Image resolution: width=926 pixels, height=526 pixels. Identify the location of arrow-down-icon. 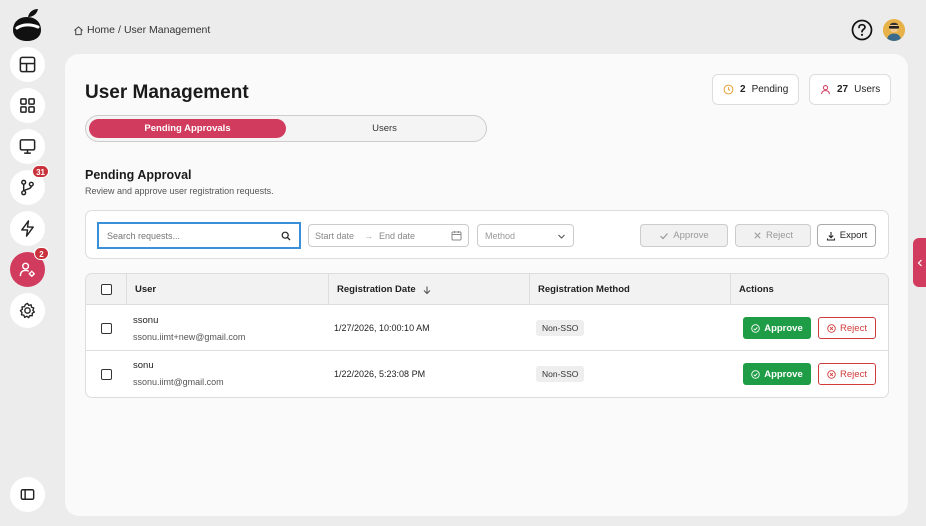
(427, 290).